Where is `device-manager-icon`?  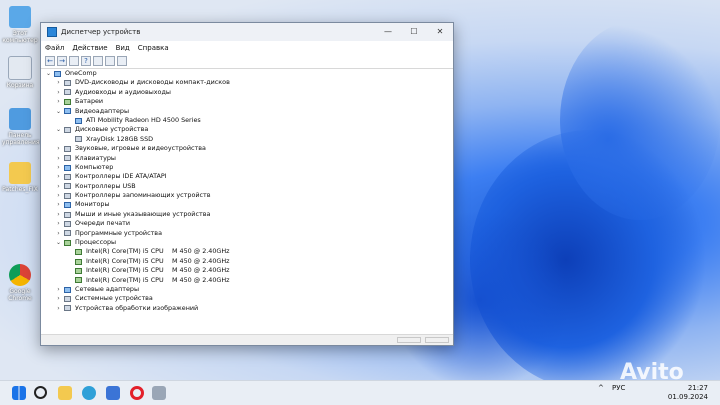
device-manager-icon is located at coordinates (52, 32).